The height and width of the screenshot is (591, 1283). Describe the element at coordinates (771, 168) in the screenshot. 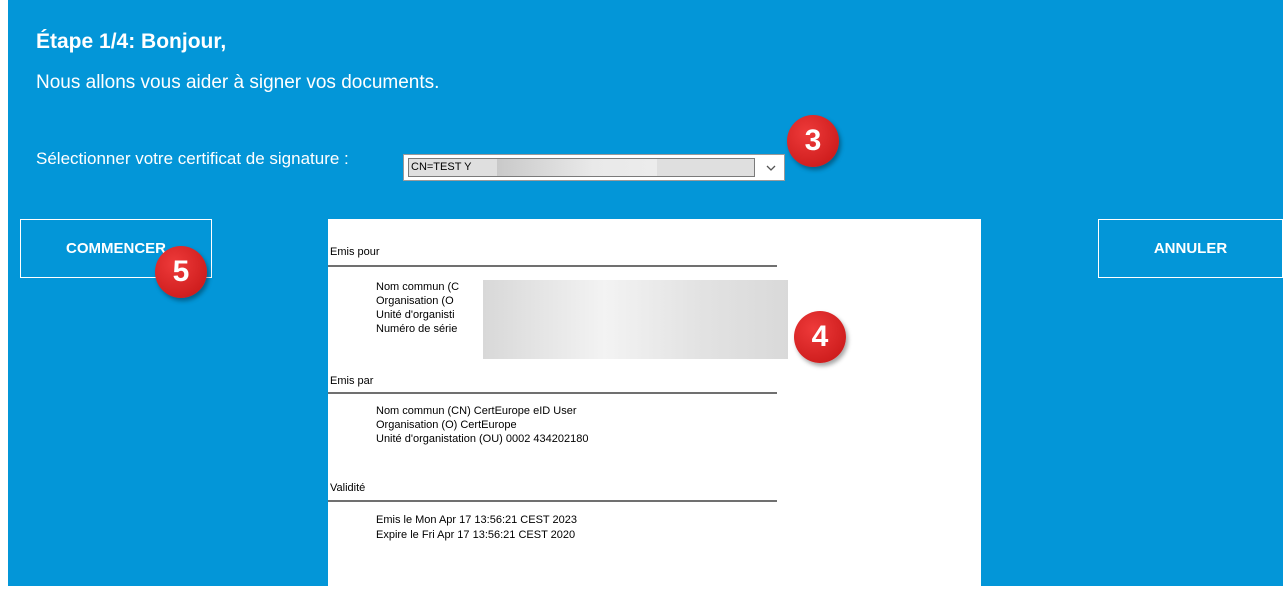

I see `chevron-down-icon` at that location.